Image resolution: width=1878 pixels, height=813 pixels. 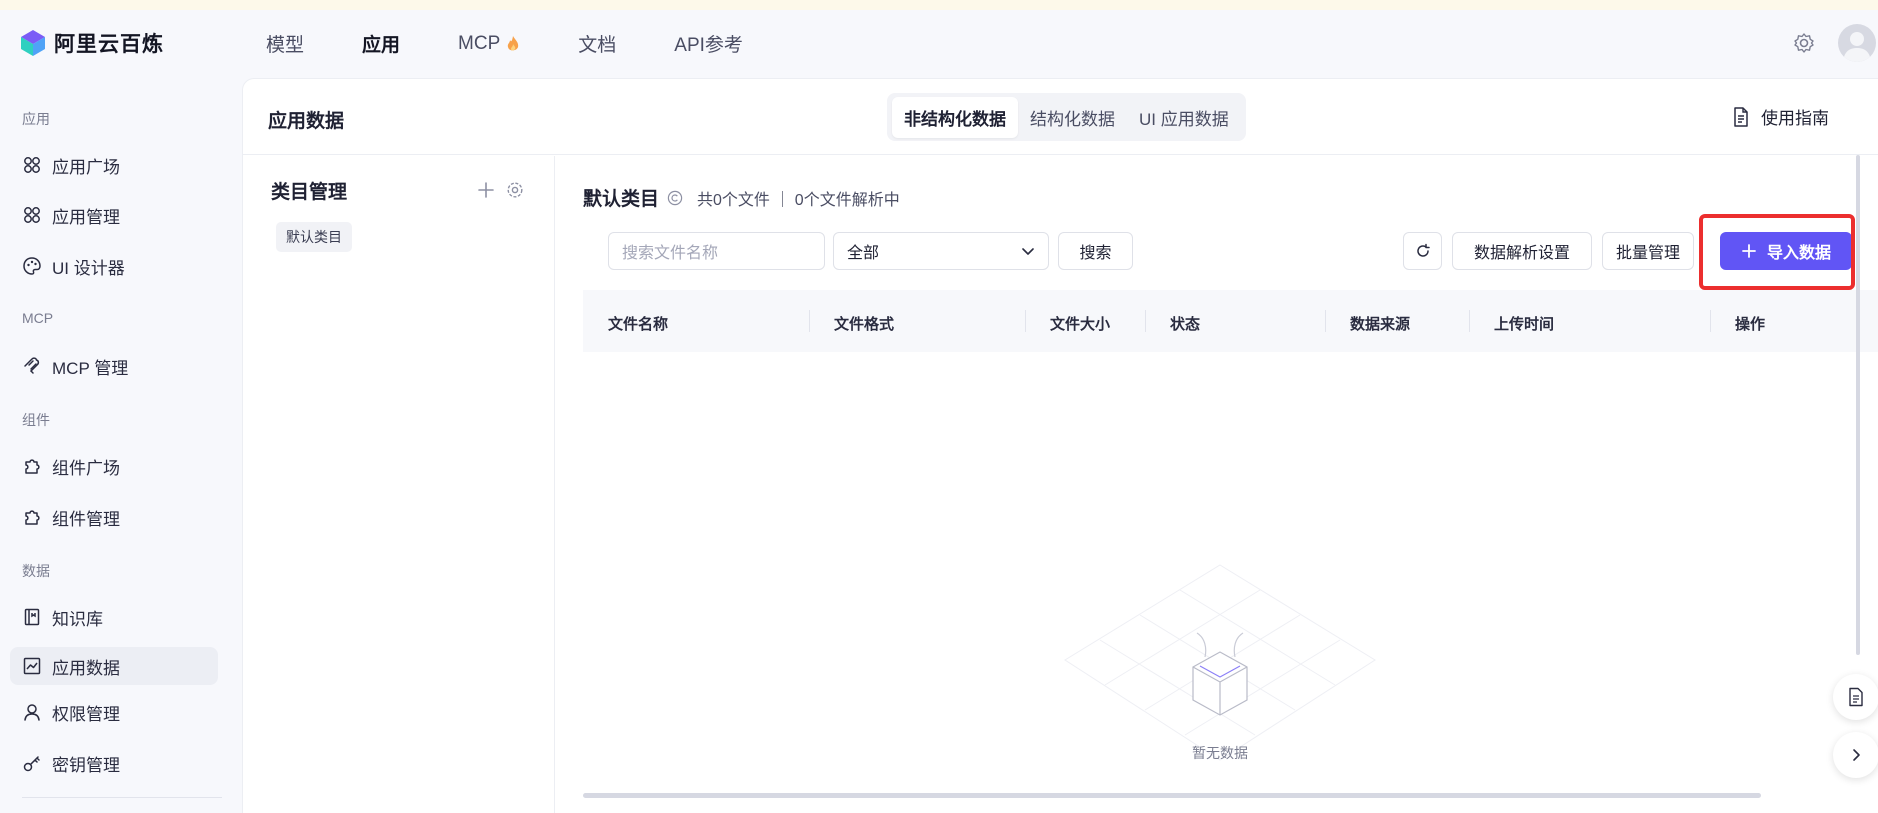 I want to click on top-banner-strip, so click(x=939, y=5).